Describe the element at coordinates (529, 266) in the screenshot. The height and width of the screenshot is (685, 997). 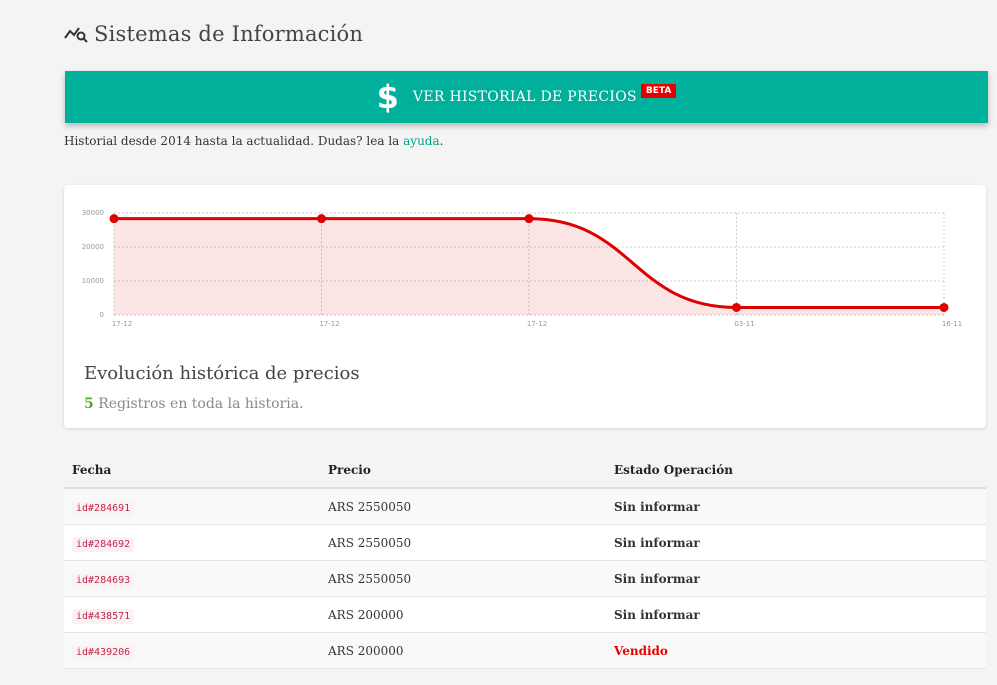
I see `area-fill` at that location.